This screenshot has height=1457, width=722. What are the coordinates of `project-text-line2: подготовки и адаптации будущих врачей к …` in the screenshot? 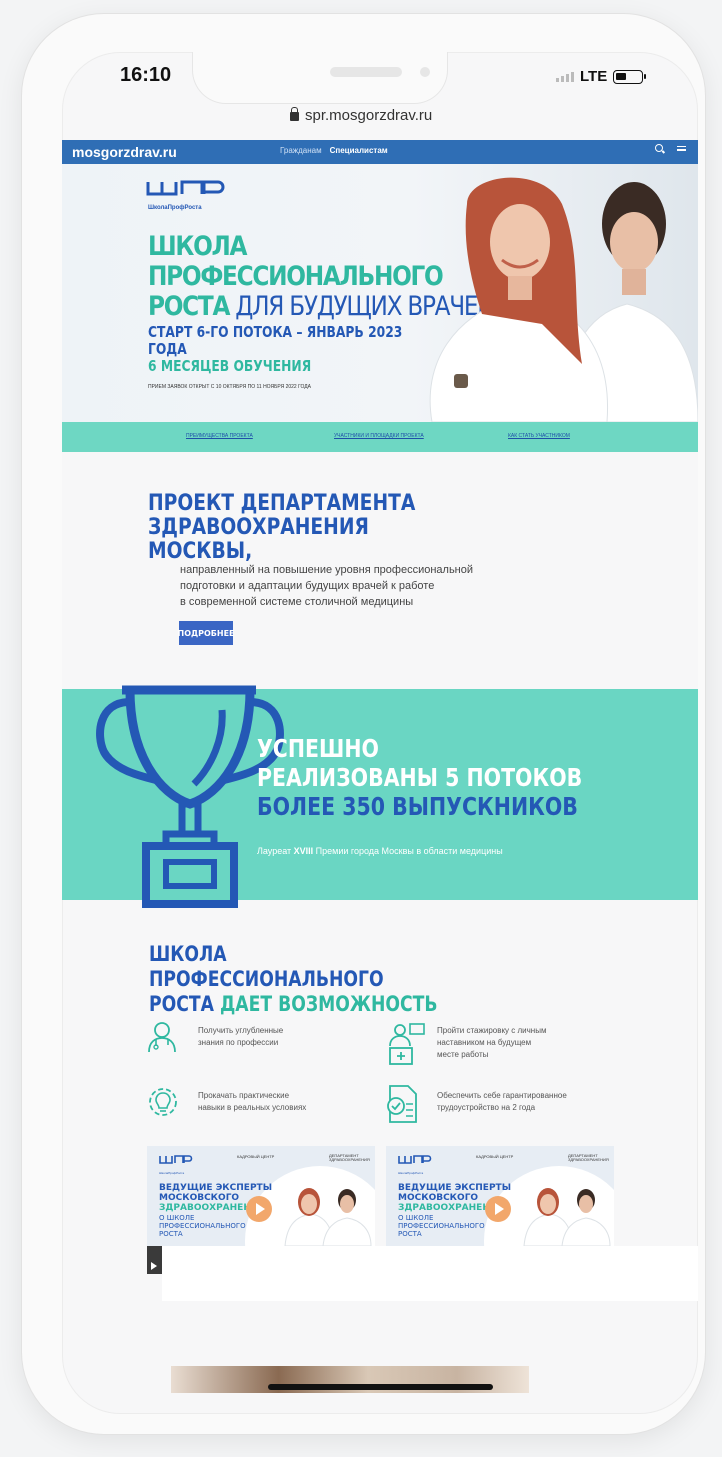 It's located at (307, 586).